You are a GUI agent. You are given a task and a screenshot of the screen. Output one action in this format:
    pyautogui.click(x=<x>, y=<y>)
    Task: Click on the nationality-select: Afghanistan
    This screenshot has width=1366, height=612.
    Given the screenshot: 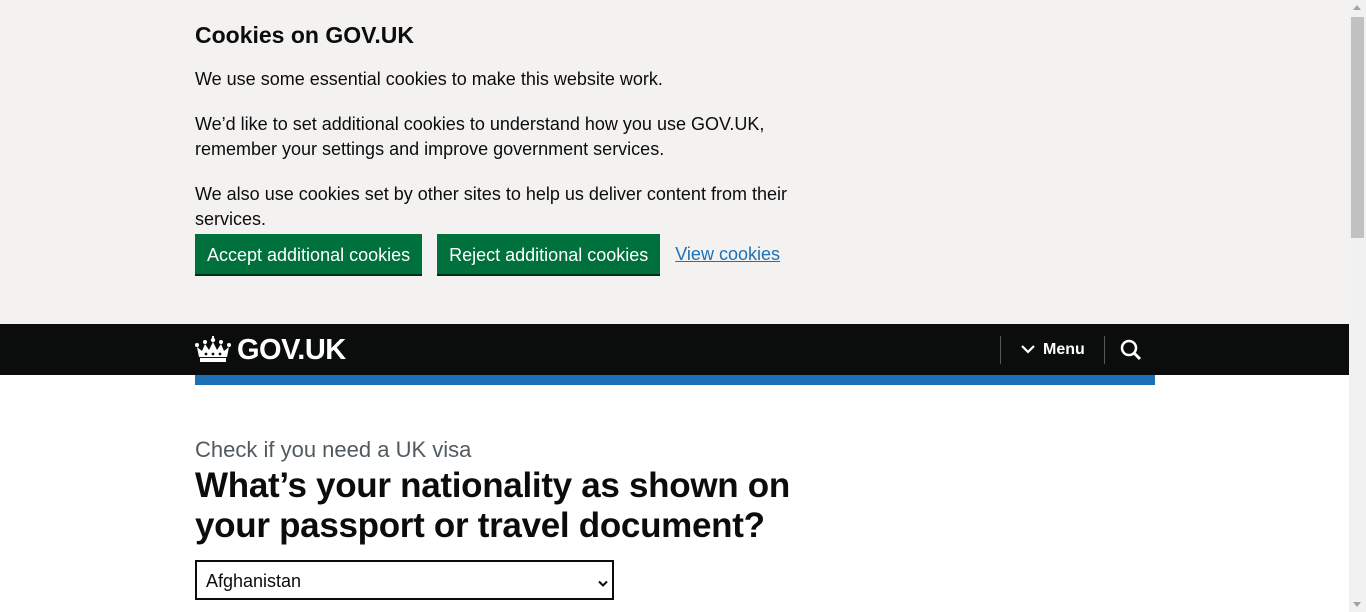 What is the action you would take?
    pyautogui.click(x=404, y=580)
    